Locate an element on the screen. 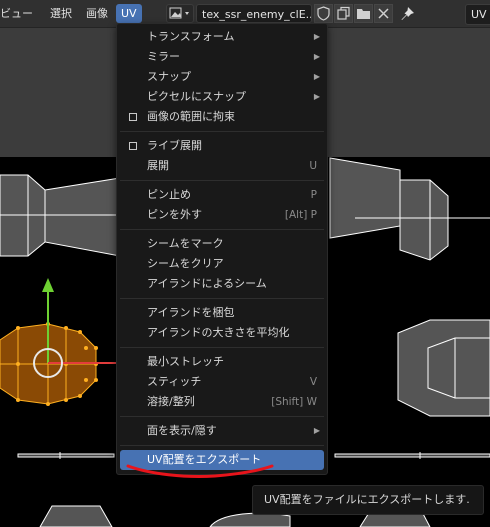  menu-view: ビュー is located at coordinates (16, 13).